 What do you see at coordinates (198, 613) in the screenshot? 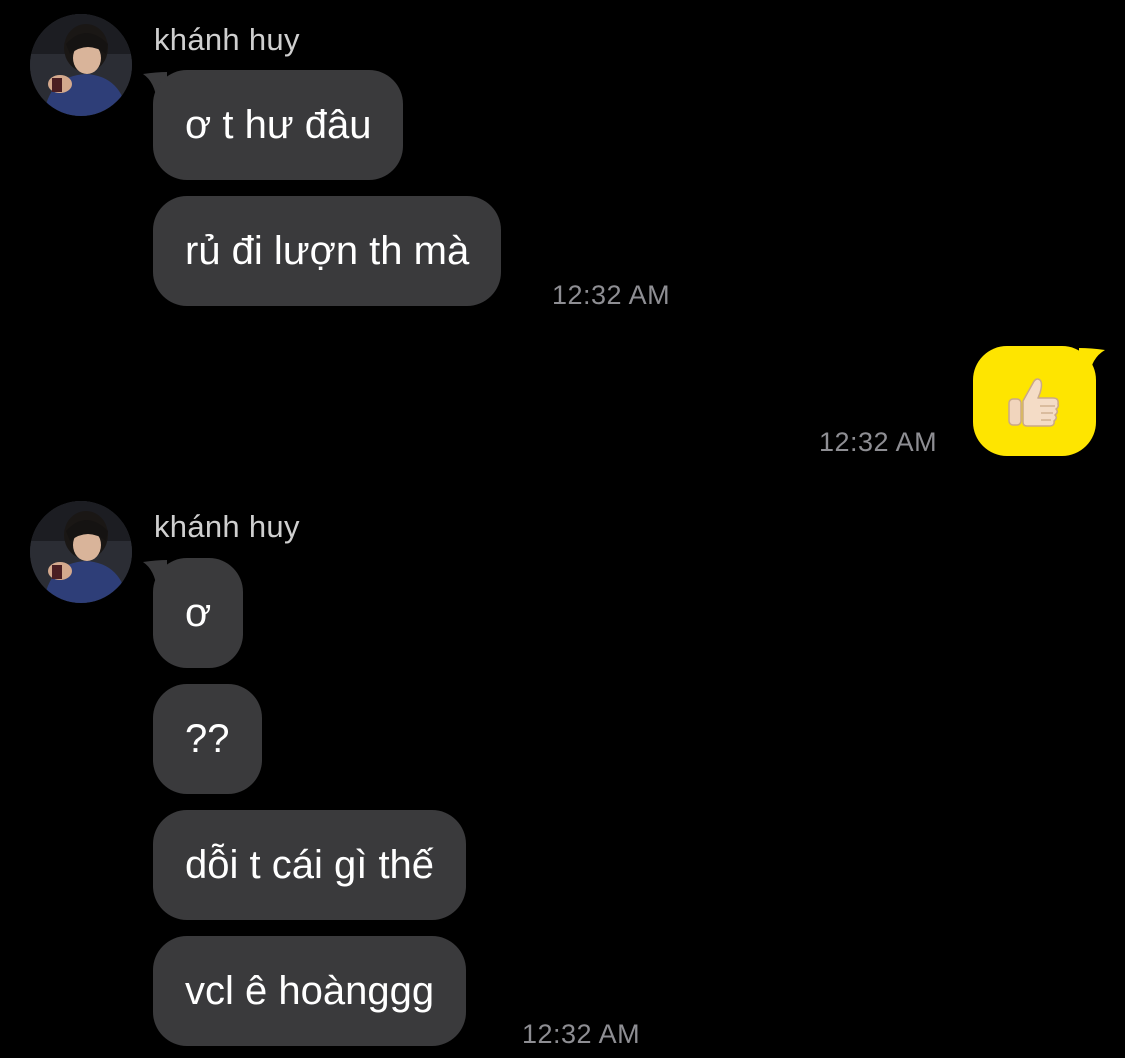
I see `message-bubble: ơ` at bounding box center [198, 613].